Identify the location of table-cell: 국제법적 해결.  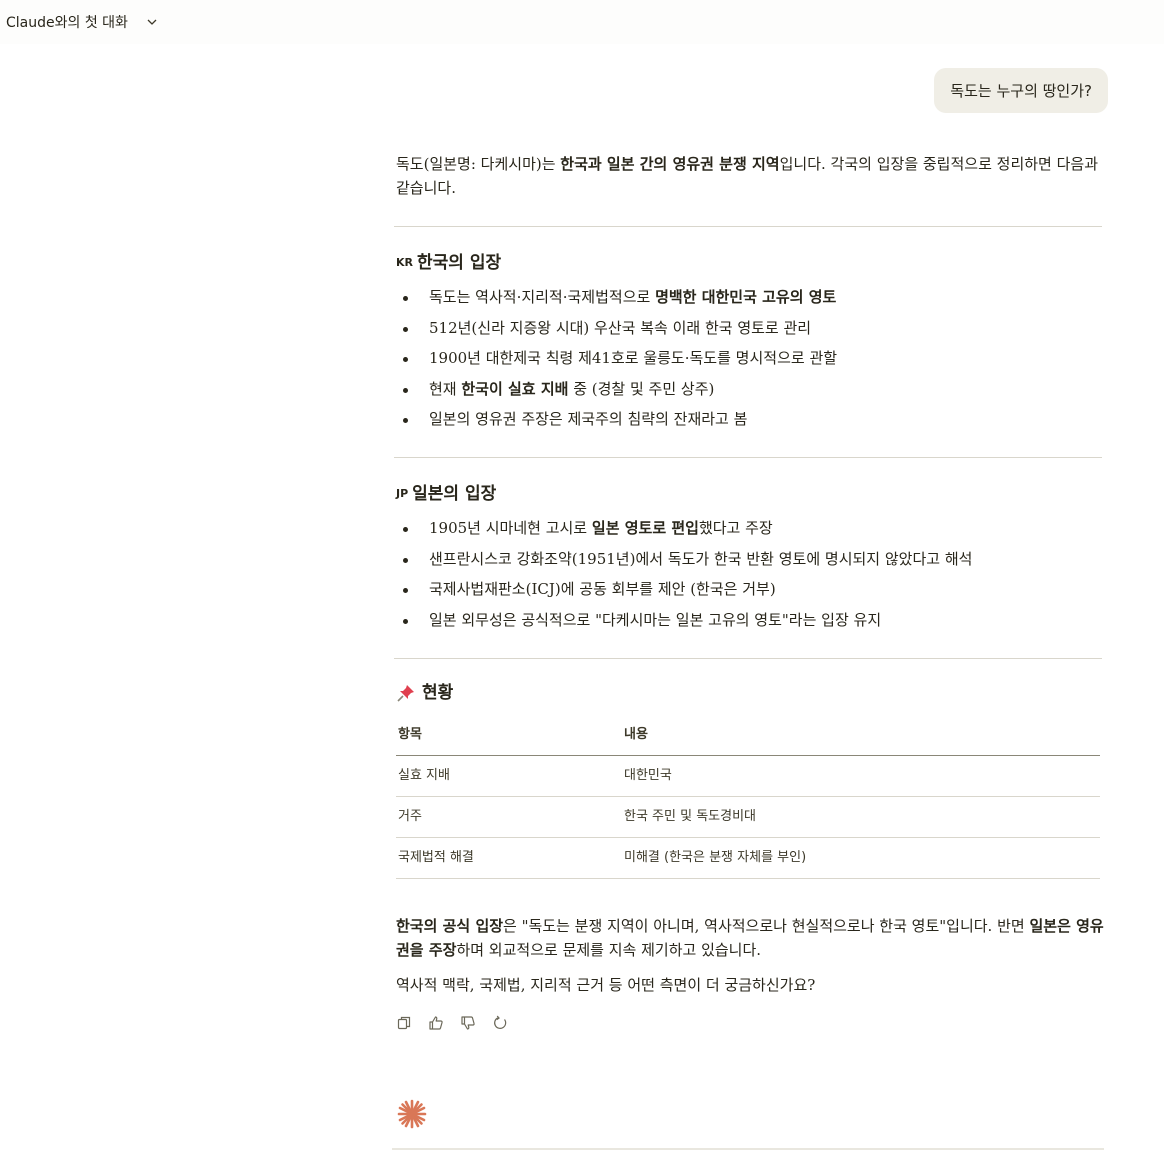
(509, 858).